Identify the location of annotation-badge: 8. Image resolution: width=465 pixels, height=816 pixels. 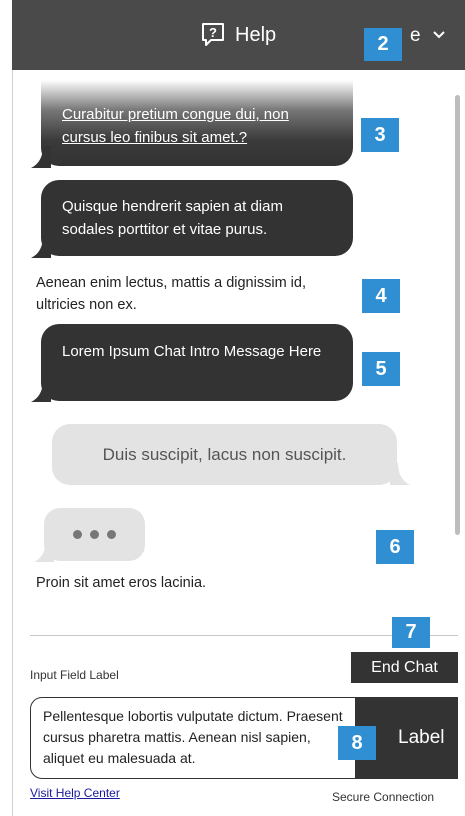
(357, 743).